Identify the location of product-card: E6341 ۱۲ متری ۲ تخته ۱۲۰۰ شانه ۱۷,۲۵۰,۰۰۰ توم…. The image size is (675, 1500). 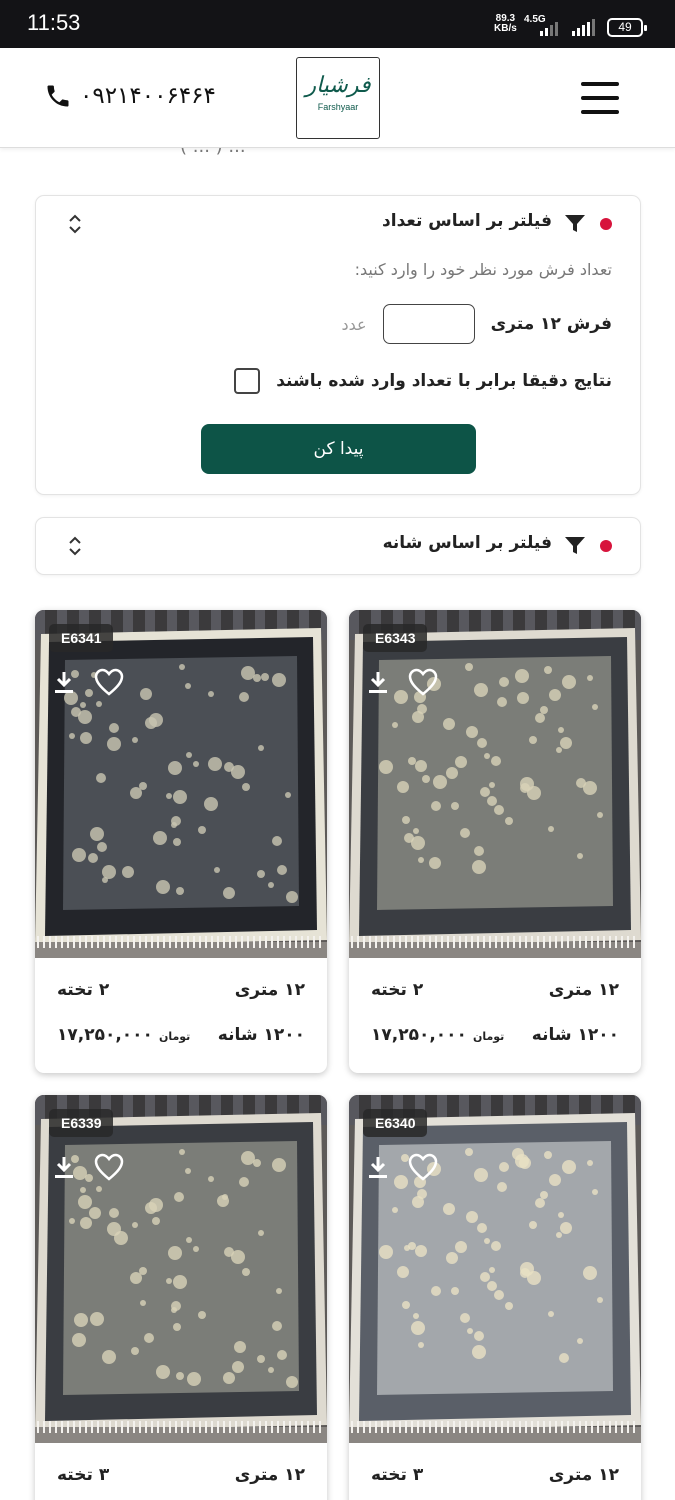
(181, 841).